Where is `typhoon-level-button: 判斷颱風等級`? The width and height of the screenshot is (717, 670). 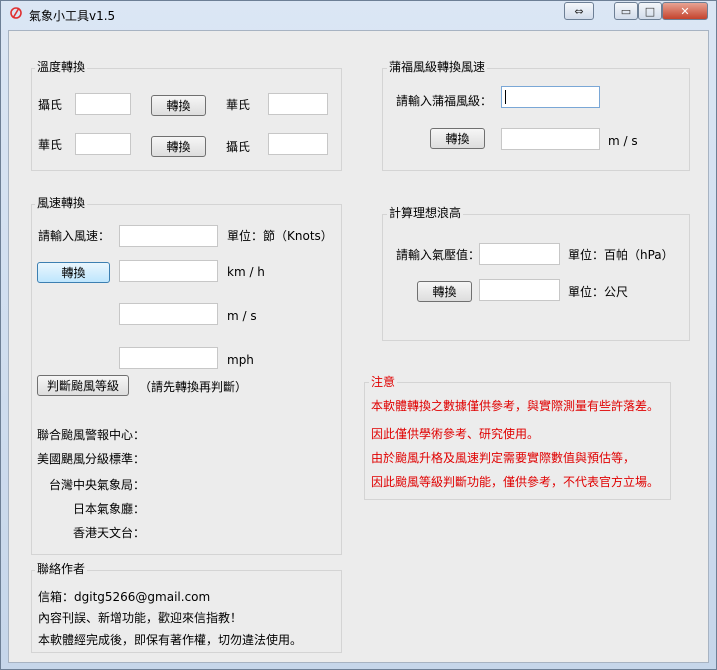 typhoon-level-button: 判斷颱風等級 is located at coordinates (83, 385).